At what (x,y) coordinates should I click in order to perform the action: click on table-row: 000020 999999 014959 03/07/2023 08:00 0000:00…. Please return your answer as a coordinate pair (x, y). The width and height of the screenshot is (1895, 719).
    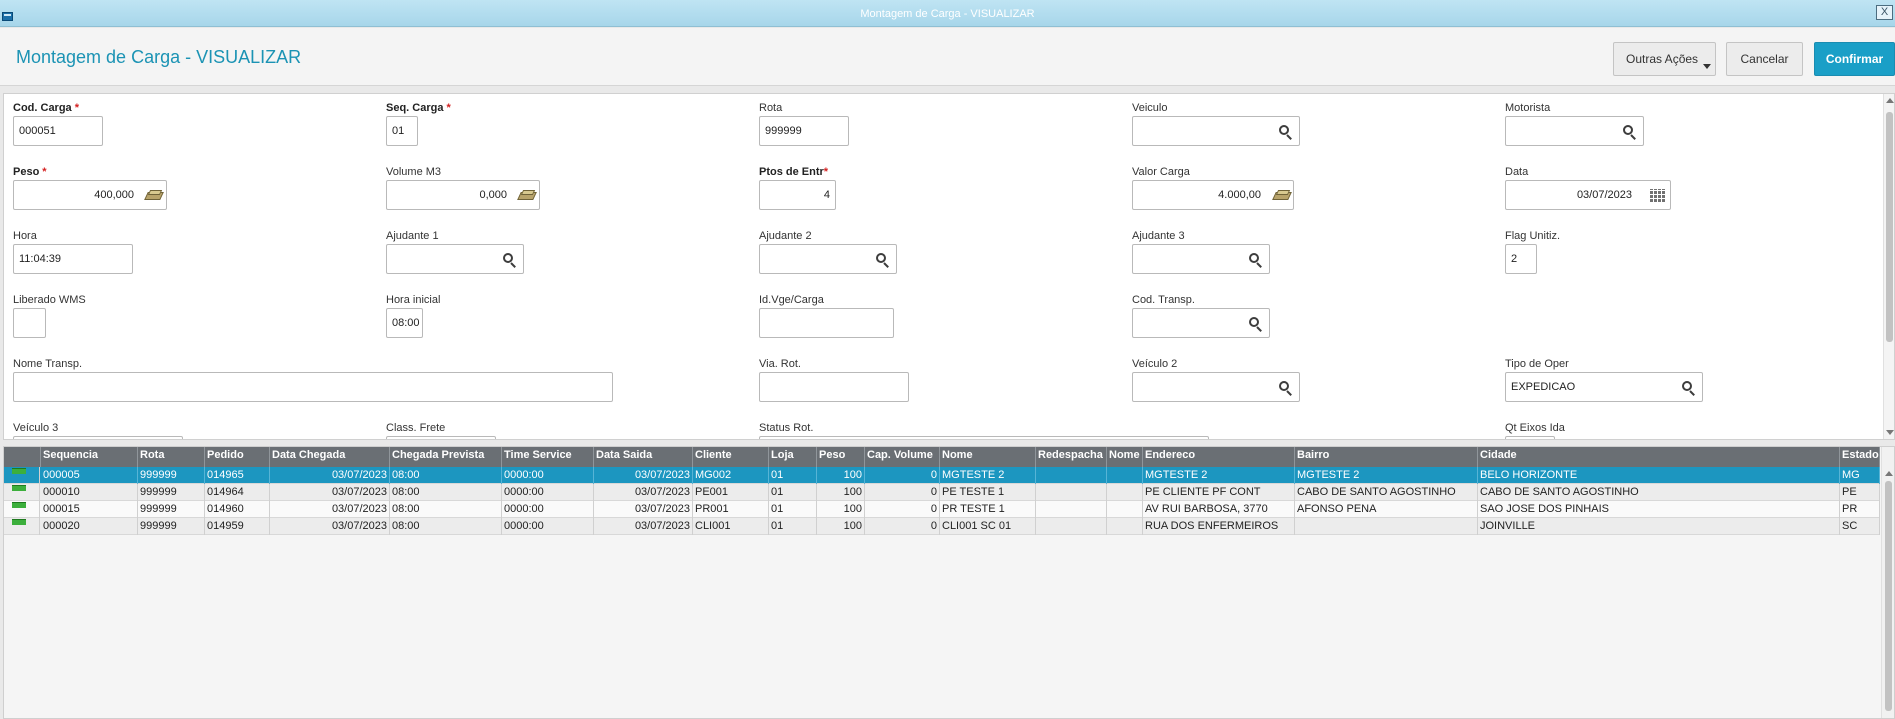
    Looking at the image, I should click on (942, 526).